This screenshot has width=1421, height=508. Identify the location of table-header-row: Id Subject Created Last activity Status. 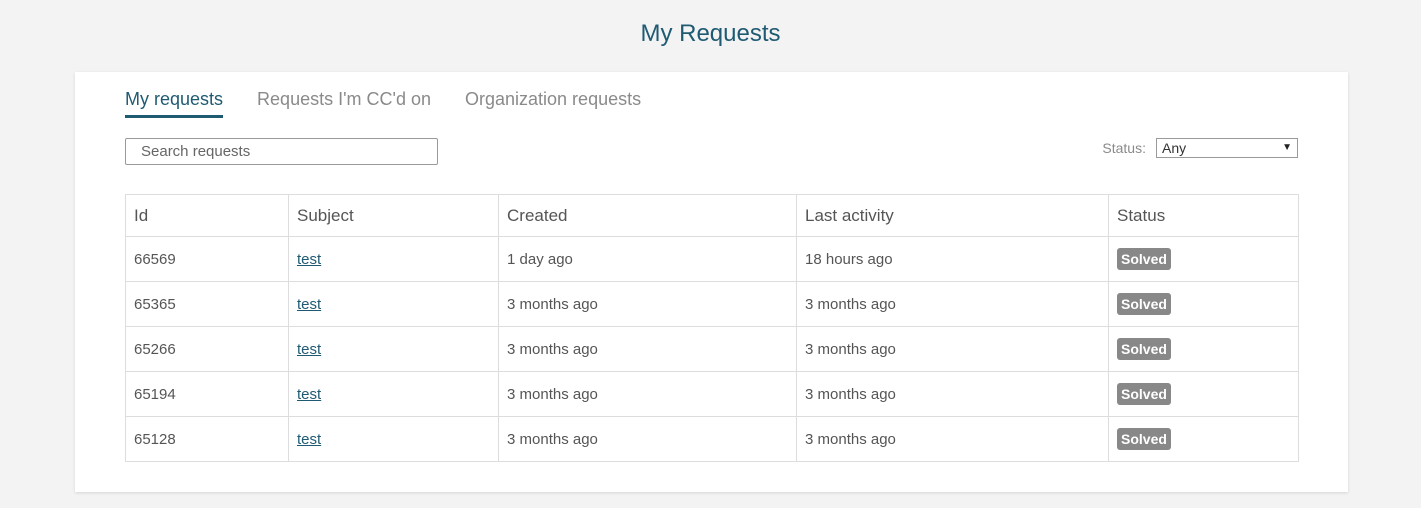
(712, 215).